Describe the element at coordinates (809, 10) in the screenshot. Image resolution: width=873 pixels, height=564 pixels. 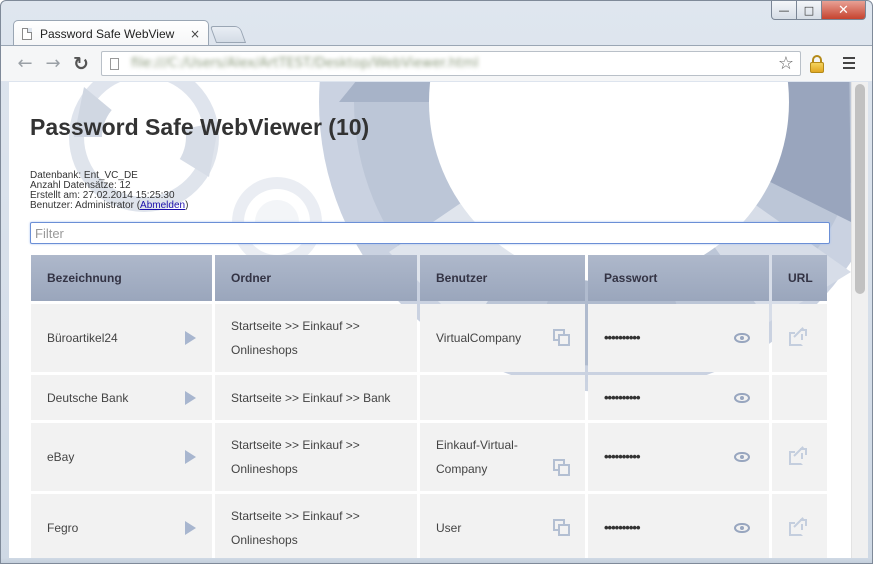
I see `maximize-button: □` at that location.